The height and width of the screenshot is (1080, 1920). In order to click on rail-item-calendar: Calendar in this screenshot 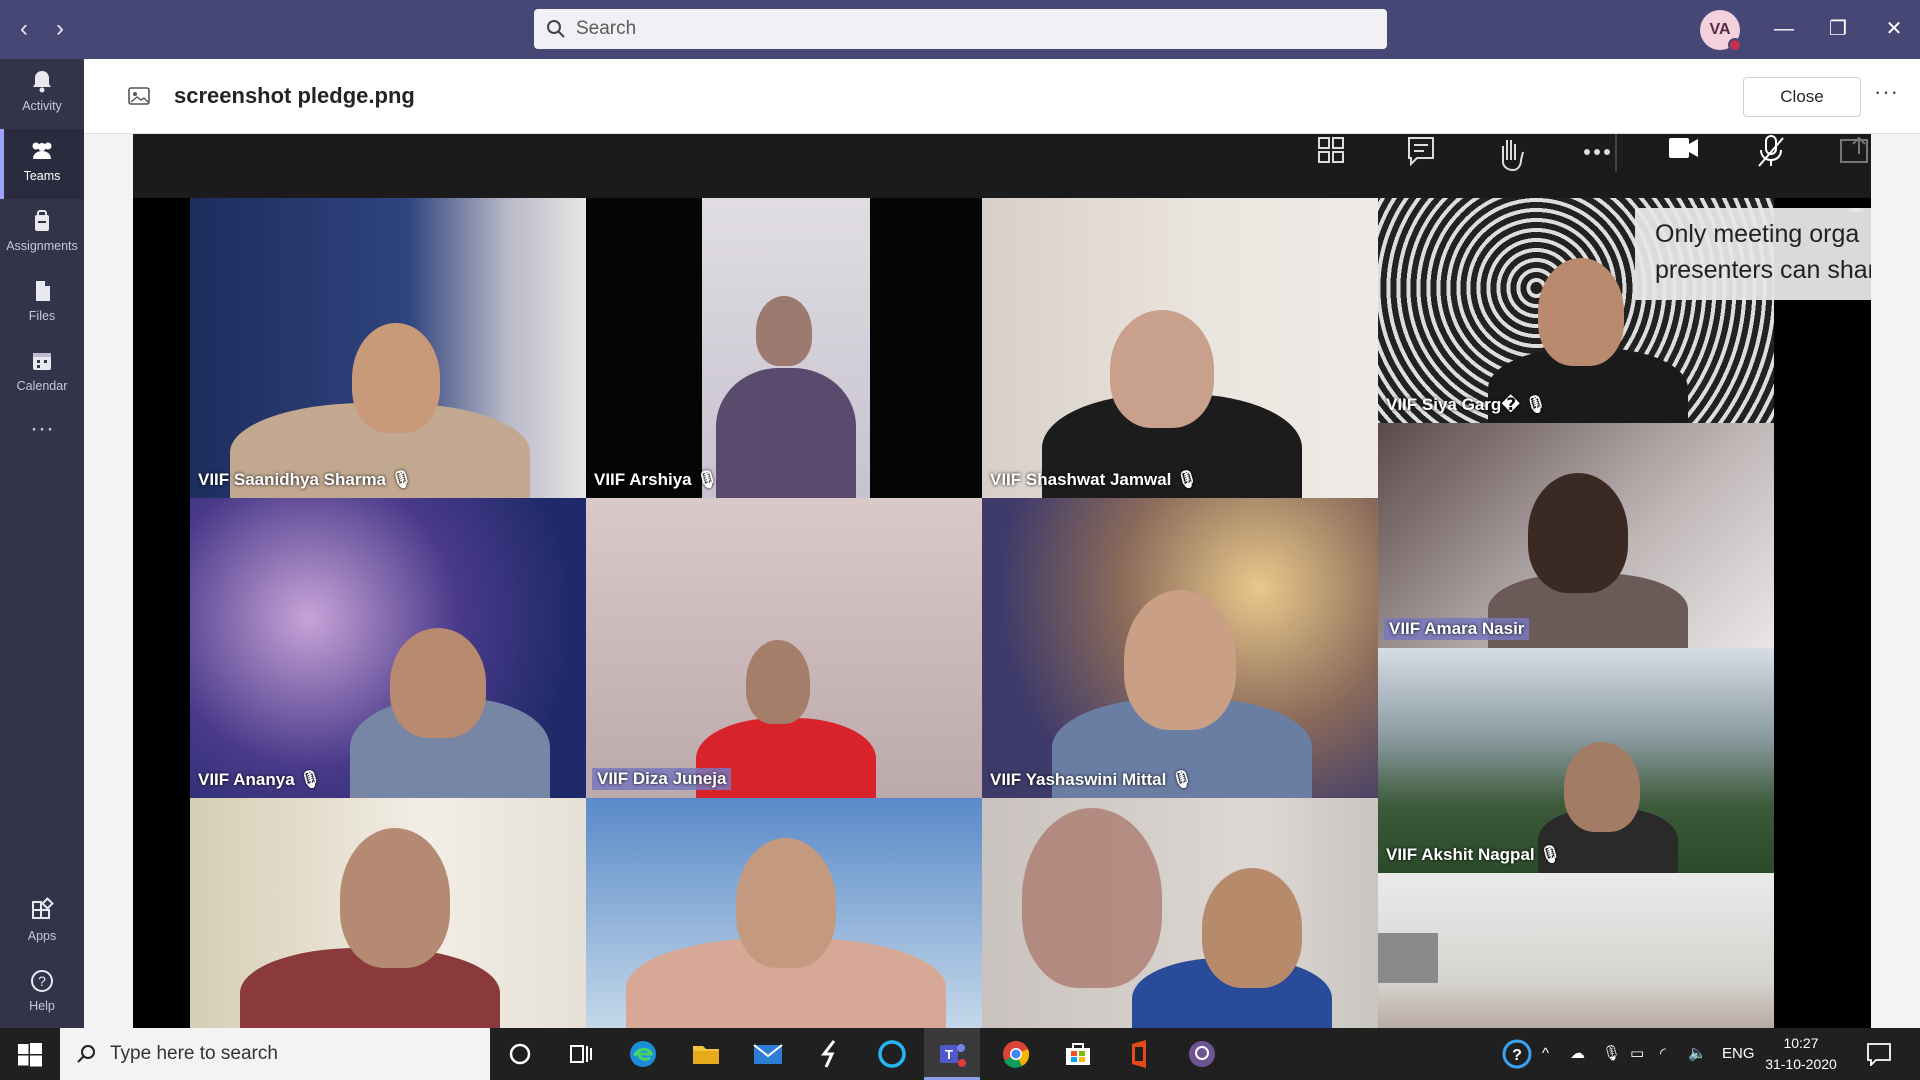, I will do `click(42, 374)`.